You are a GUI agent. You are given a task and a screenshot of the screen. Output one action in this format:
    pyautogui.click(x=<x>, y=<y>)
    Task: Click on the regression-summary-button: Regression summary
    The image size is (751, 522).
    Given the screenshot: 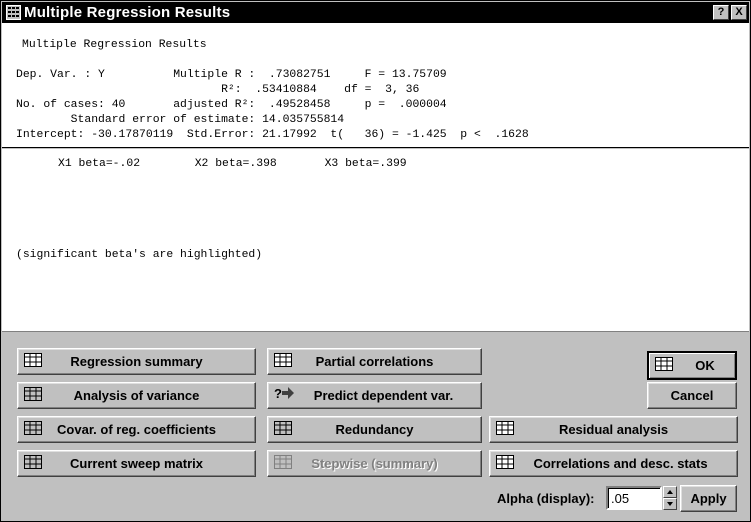 What is the action you would take?
    pyautogui.click(x=136, y=361)
    